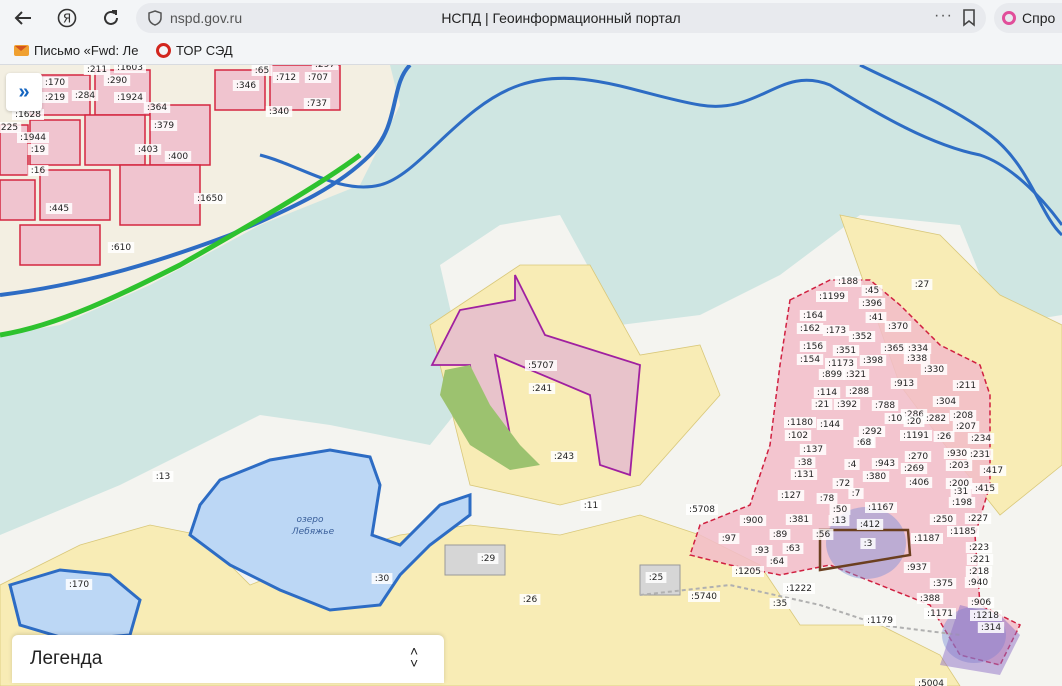  Describe the element at coordinates (827, 499) in the screenshot. I see `parcel-label: :78` at that location.